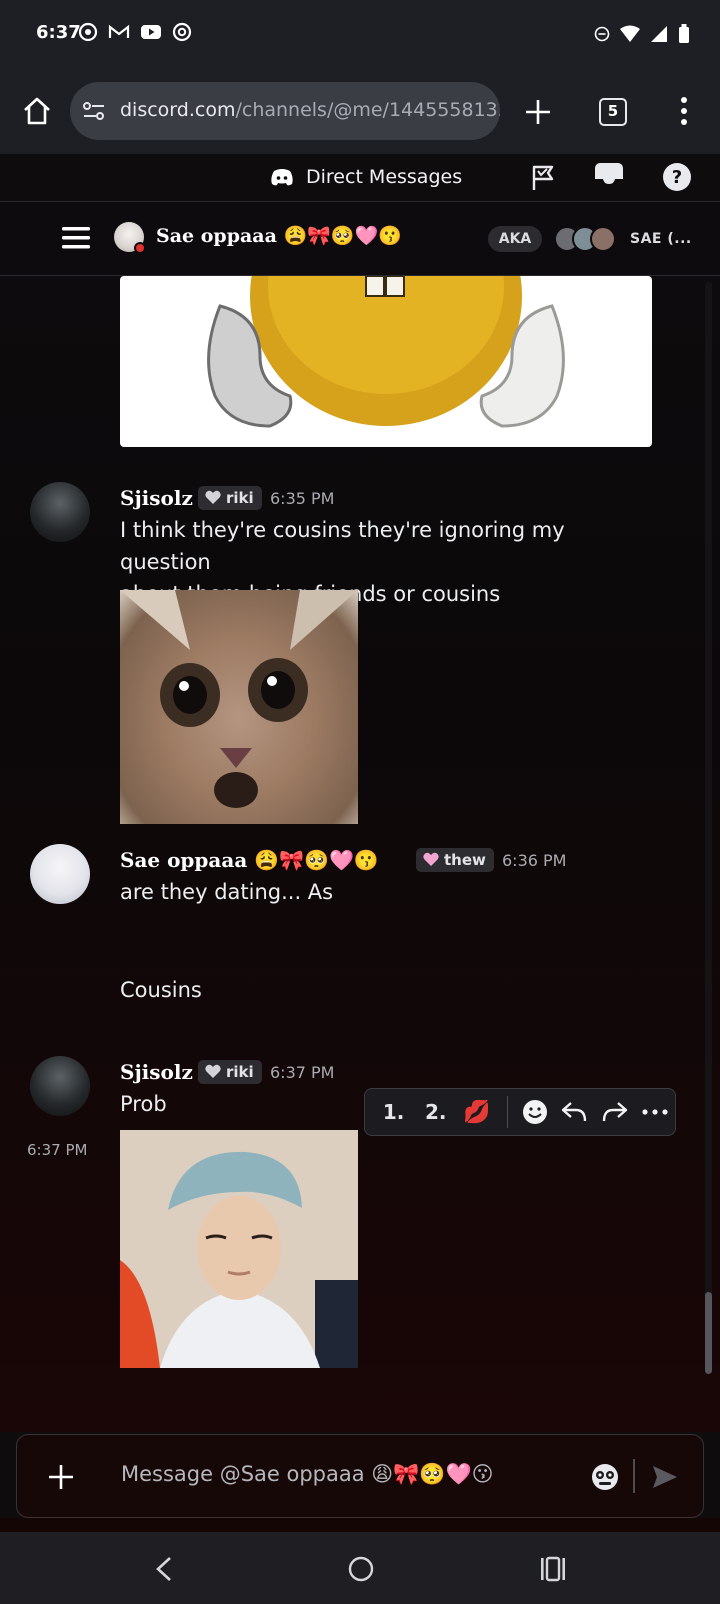 This screenshot has height=1604, width=720. What do you see at coordinates (88, 32) in the screenshot?
I see `chrome-icon` at bounding box center [88, 32].